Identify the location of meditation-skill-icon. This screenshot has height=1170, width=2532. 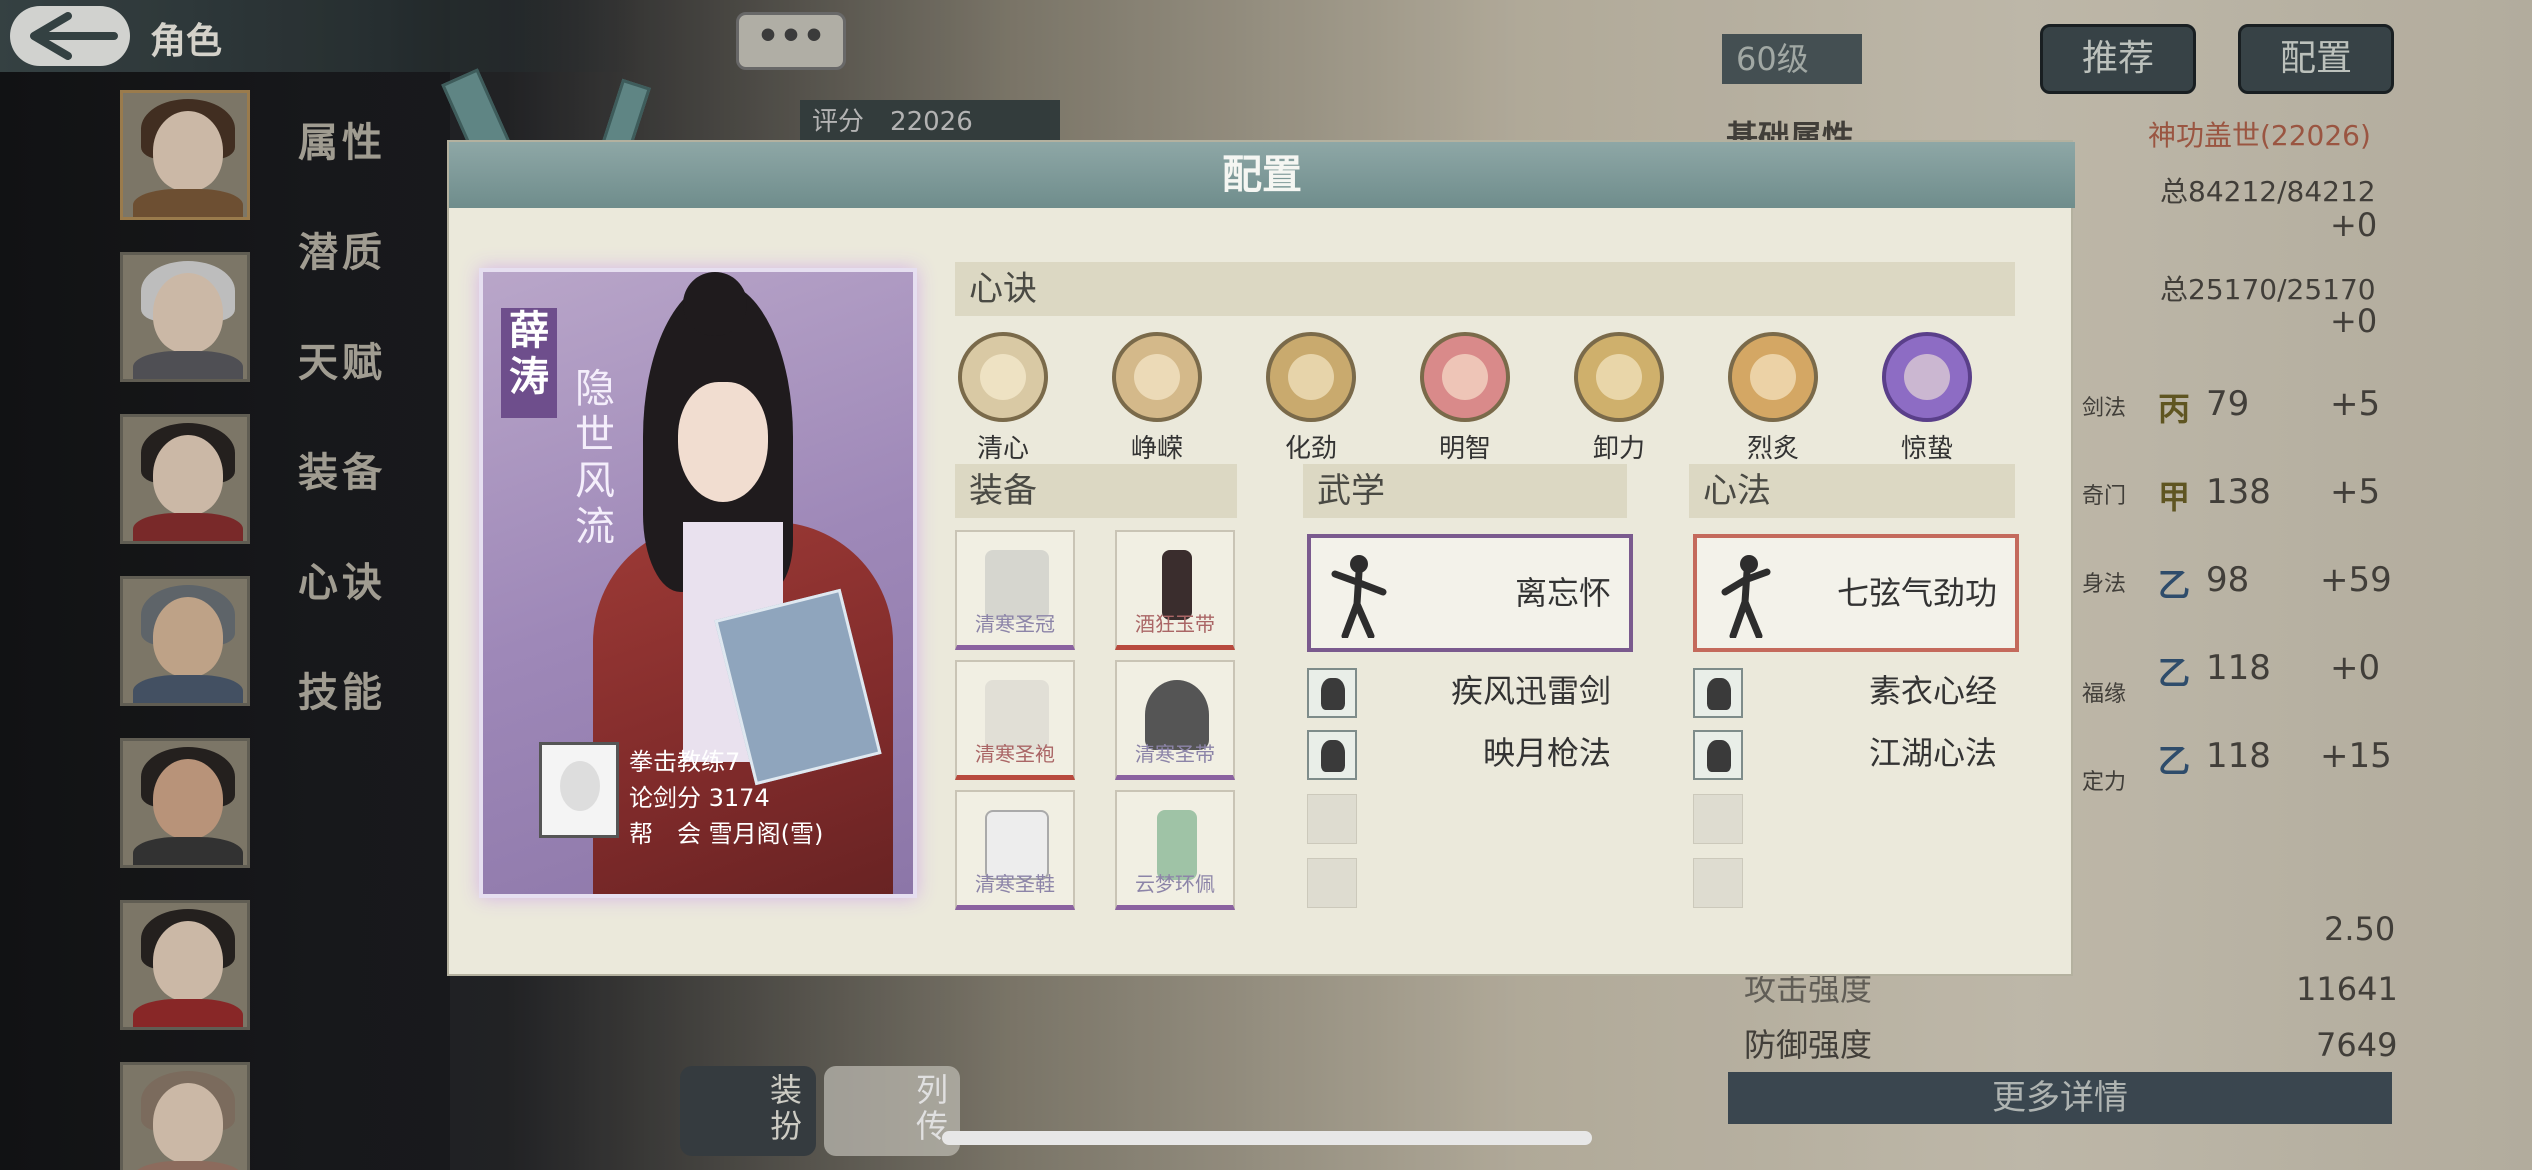
(1718, 755).